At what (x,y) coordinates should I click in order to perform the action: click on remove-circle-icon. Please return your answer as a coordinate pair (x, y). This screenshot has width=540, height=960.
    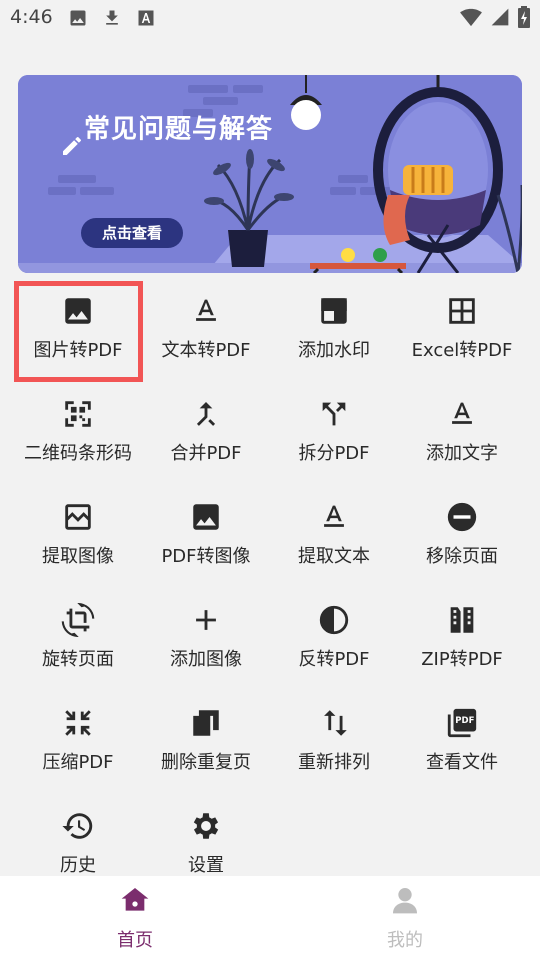
    Looking at the image, I should click on (462, 517).